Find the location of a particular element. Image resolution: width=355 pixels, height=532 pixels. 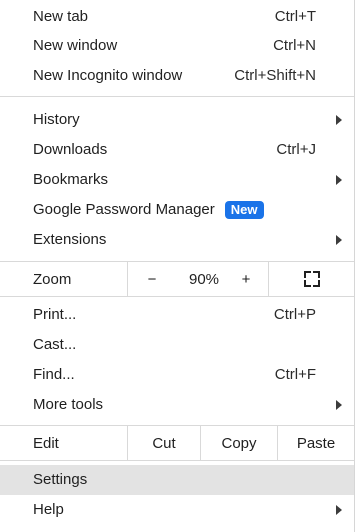

copy-button: Copy is located at coordinates (239, 443).